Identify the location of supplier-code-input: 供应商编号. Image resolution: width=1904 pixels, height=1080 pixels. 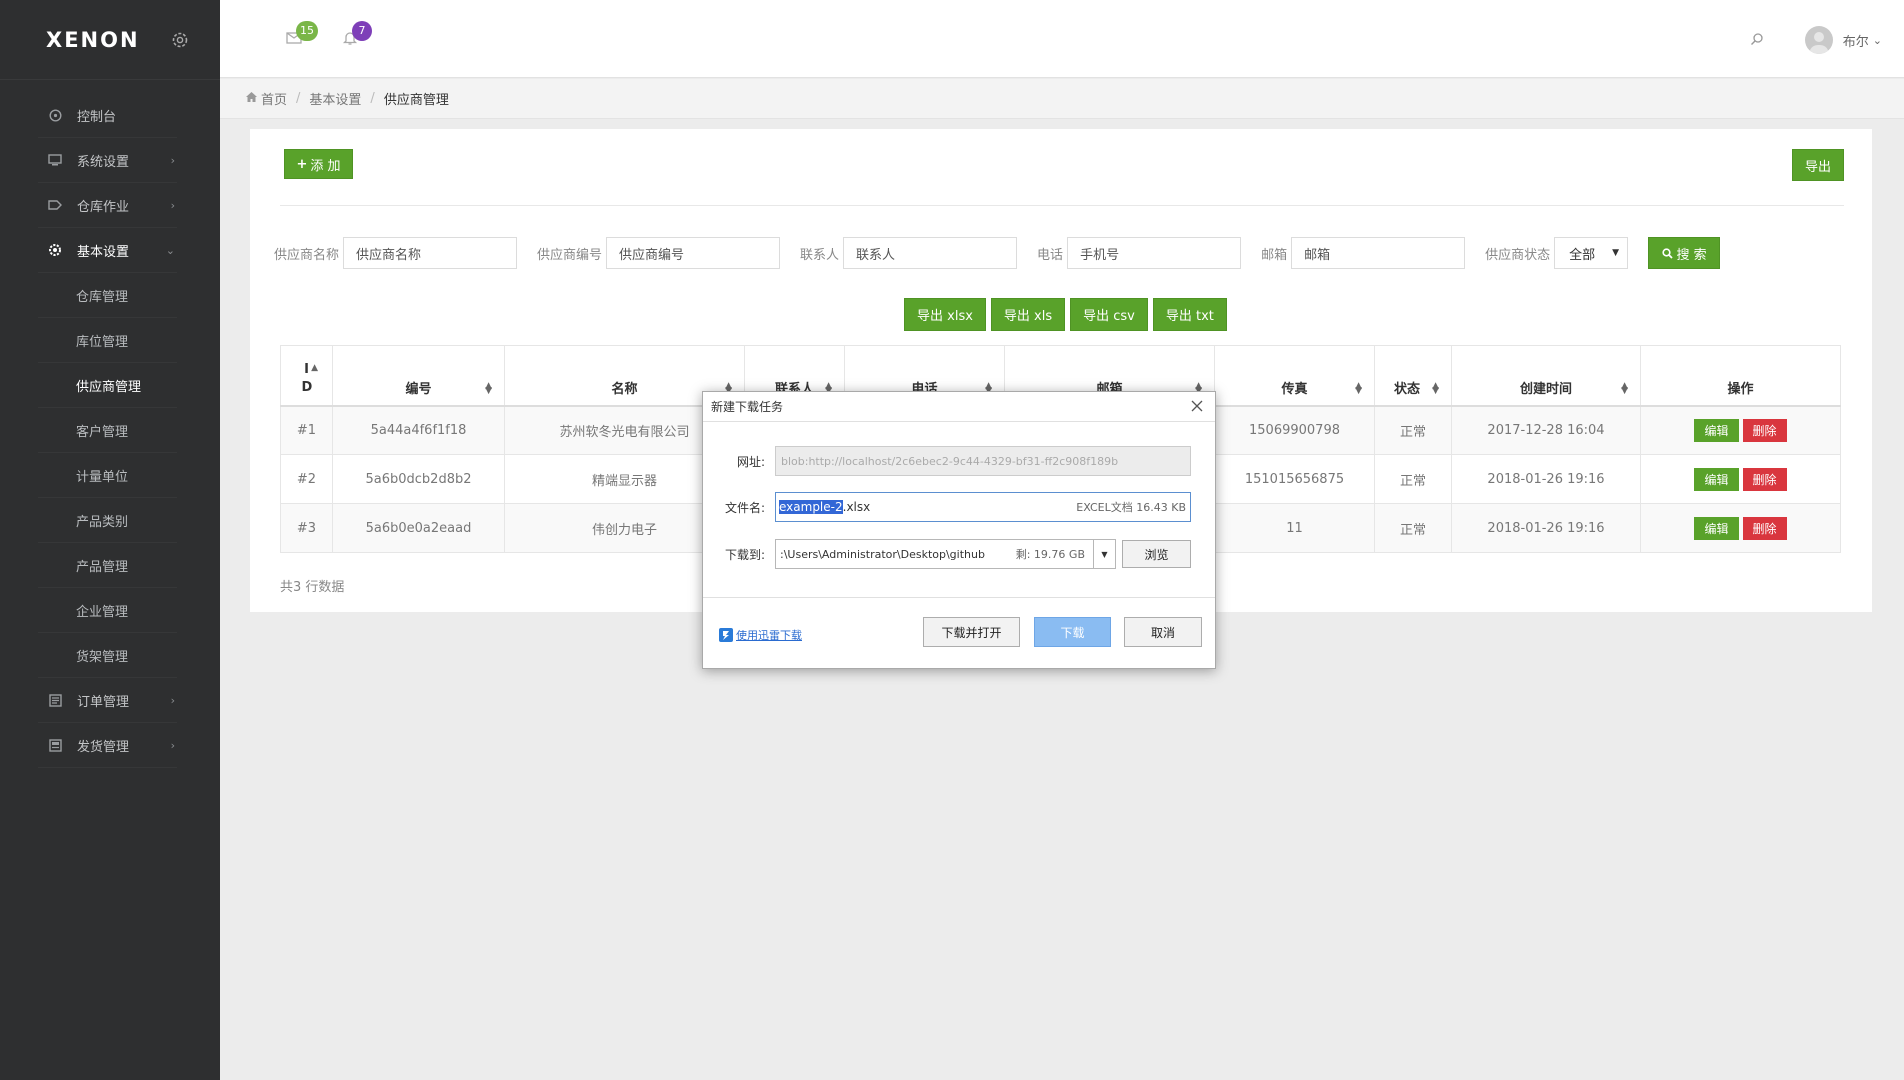
(693, 253).